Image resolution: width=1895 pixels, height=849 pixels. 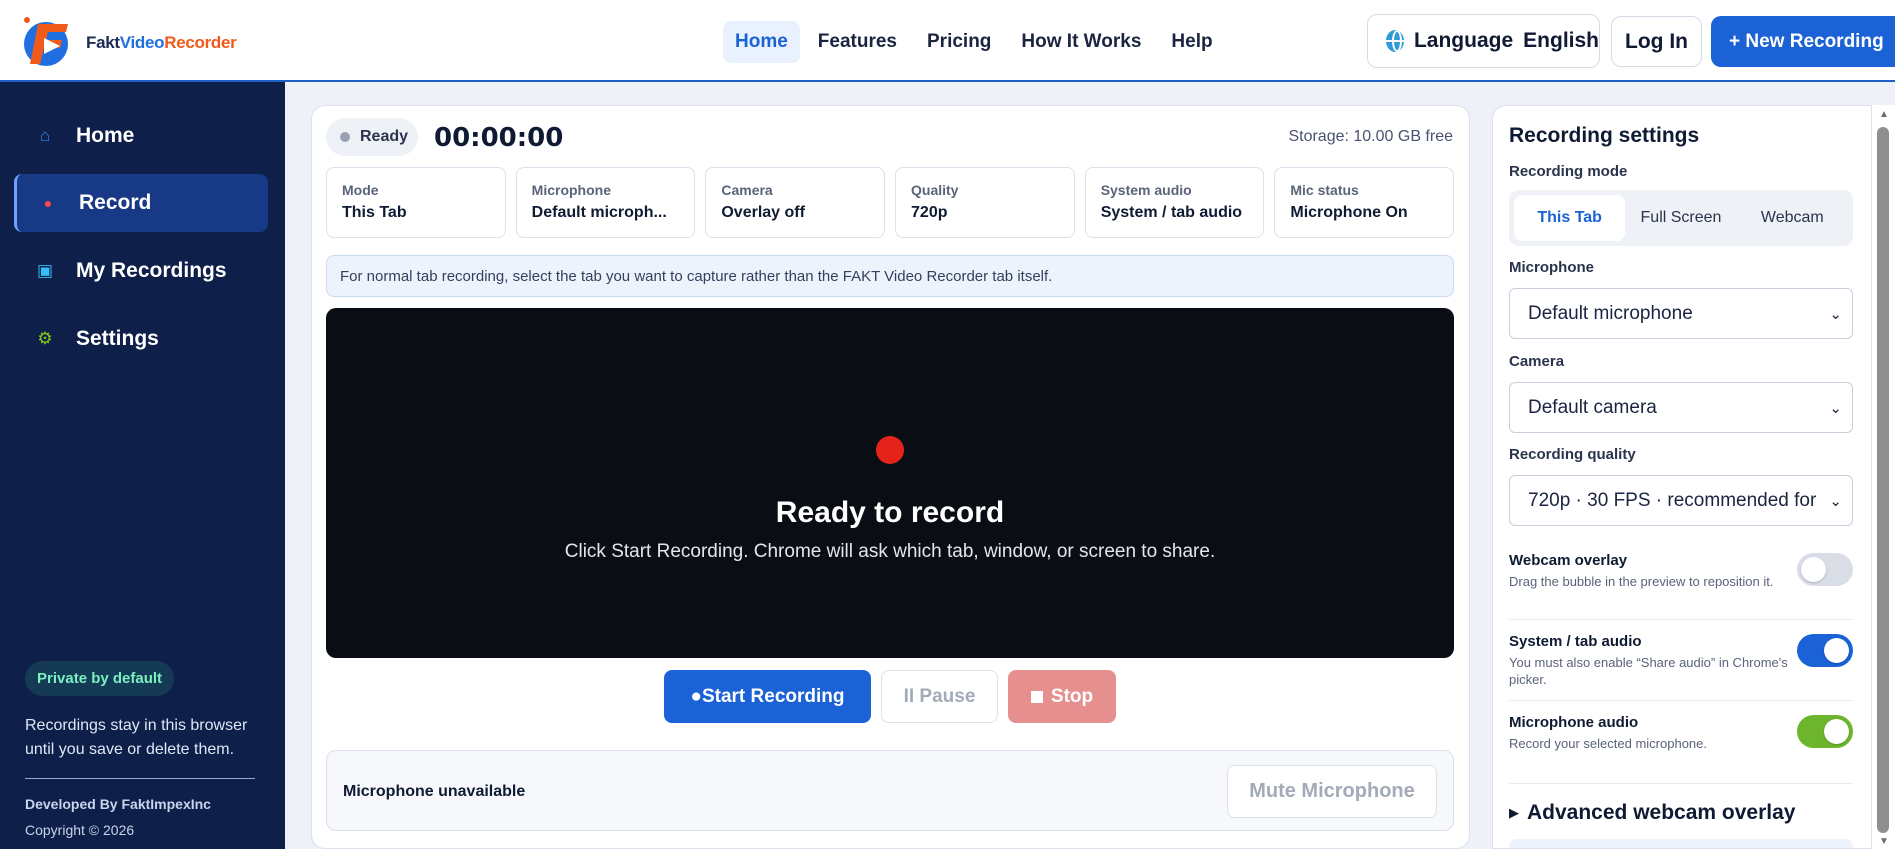 What do you see at coordinates (118, 804) in the screenshot?
I see `developer-credit: Developed By FaktImpexInc` at bounding box center [118, 804].